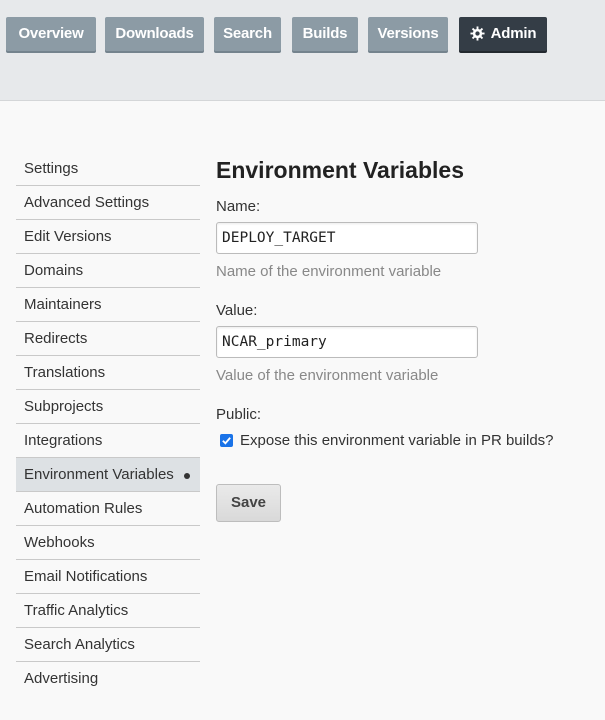  I want to click on sidebar-item-label: Redirects, so click(56, 338).